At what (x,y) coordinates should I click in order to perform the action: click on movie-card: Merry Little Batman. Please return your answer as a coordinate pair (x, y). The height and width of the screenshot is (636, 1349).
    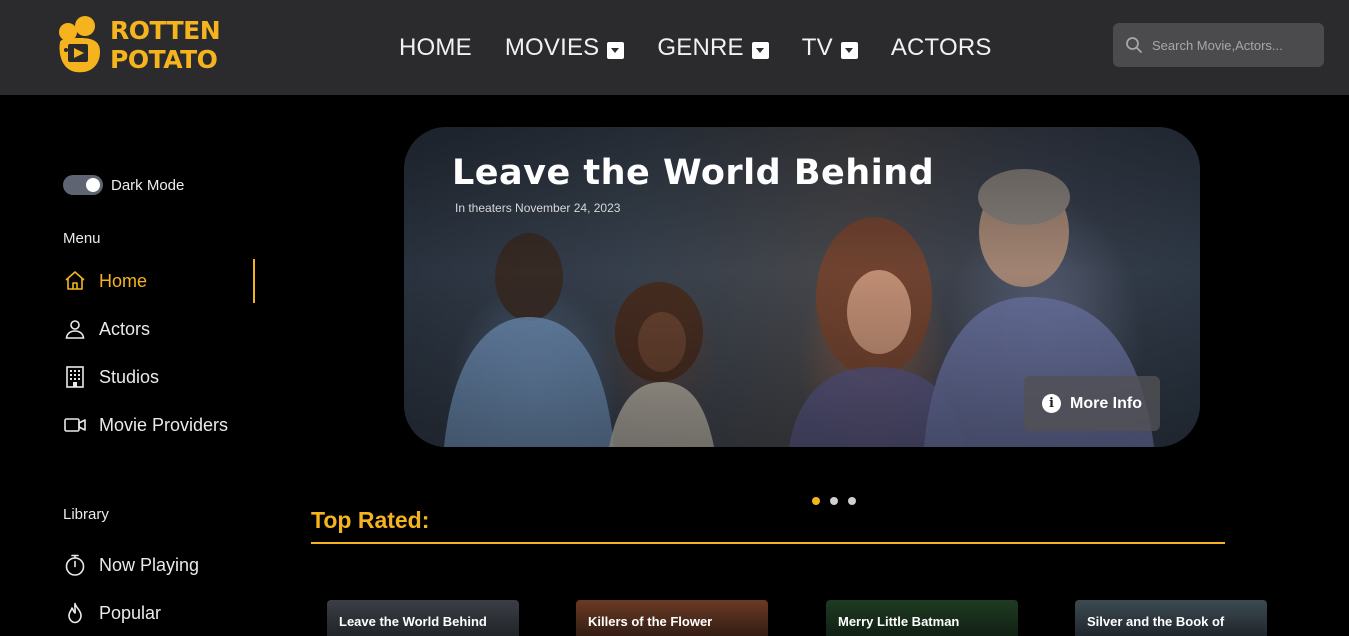
    Looking at the image, I should click on (922, 618).